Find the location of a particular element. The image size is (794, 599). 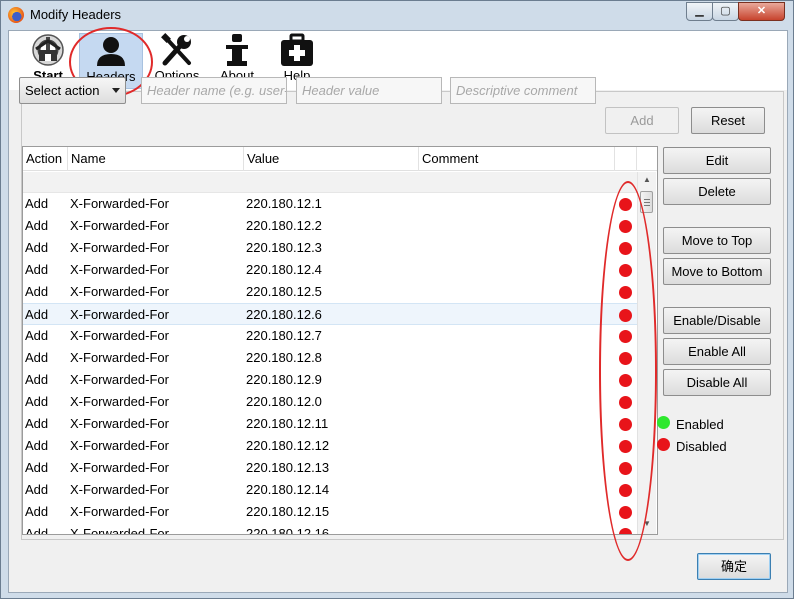

table-row: Add X-Forwarded-For 220.180.12.12 is located at coordinates (330, 446).